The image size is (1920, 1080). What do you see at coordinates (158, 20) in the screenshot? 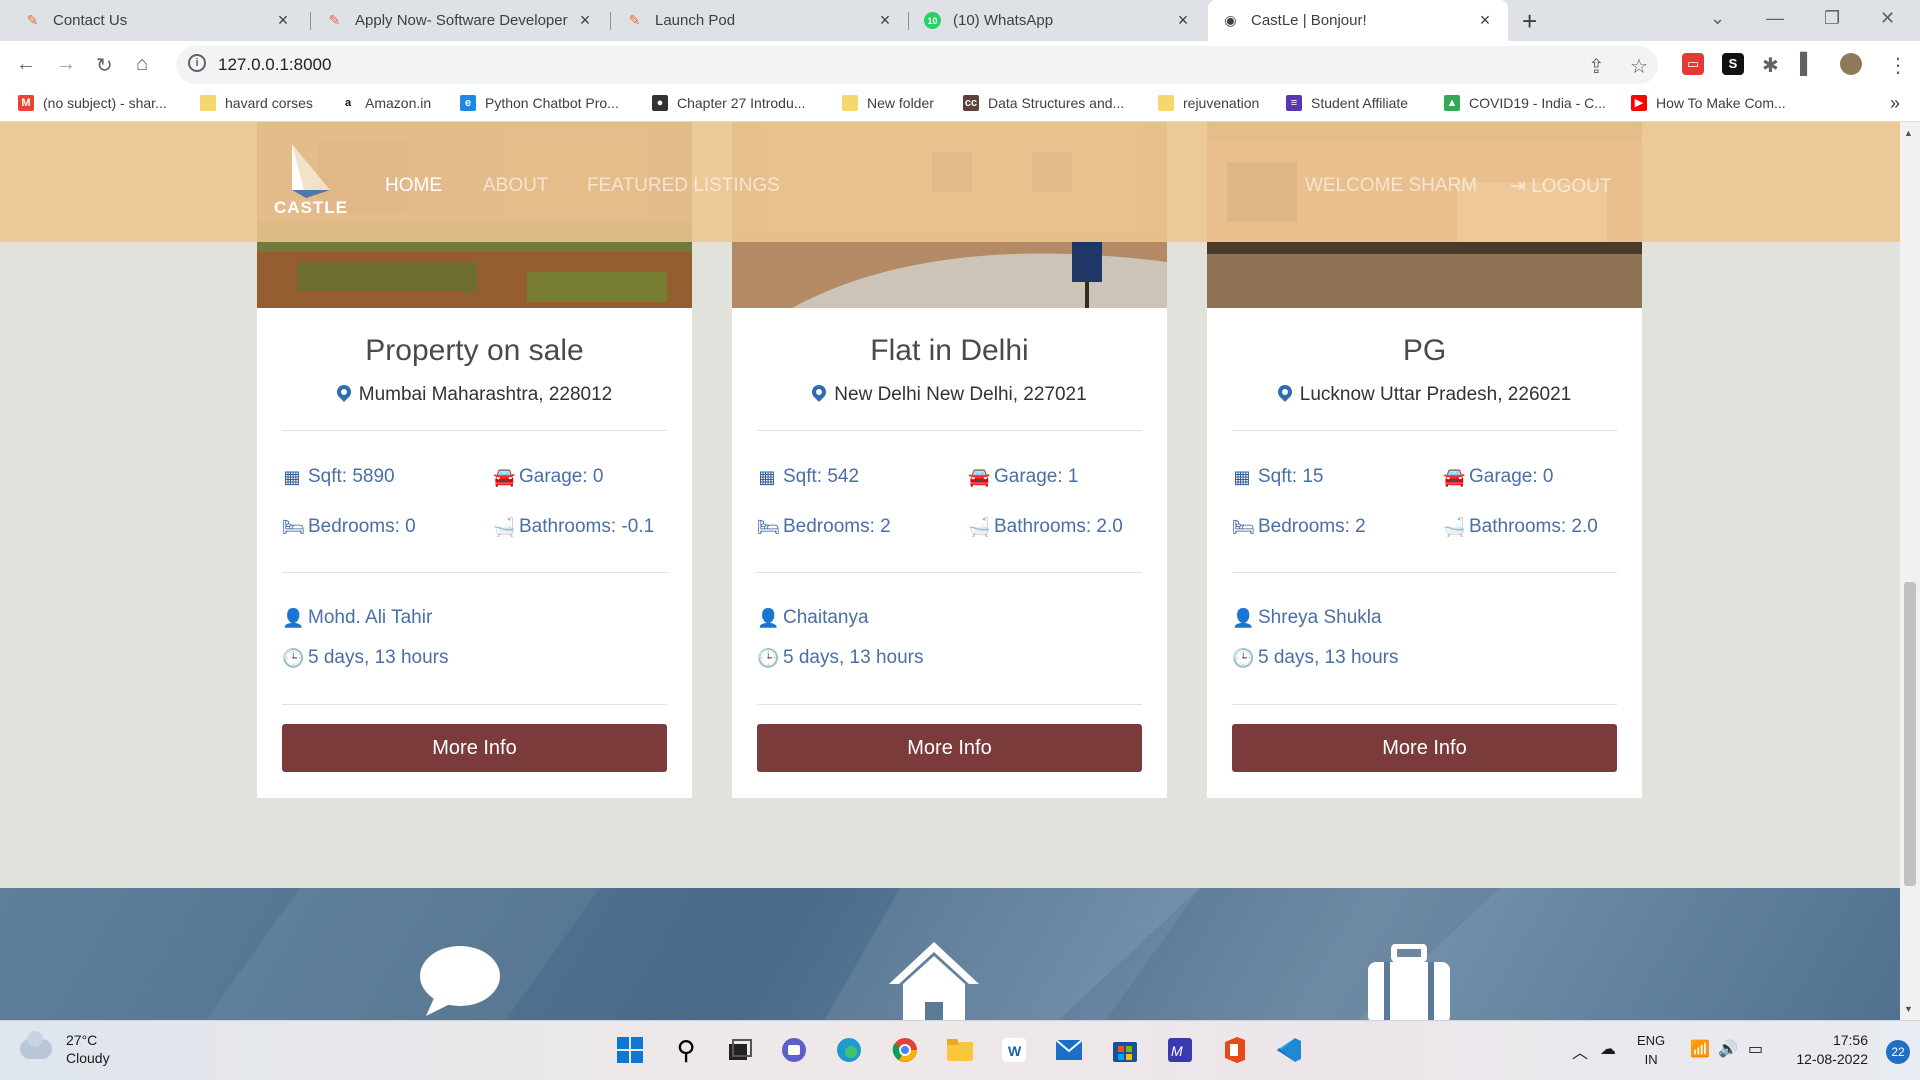
I see `tab-contact-us: ✎ Contact Us ×` at bounding box center [158, 20].